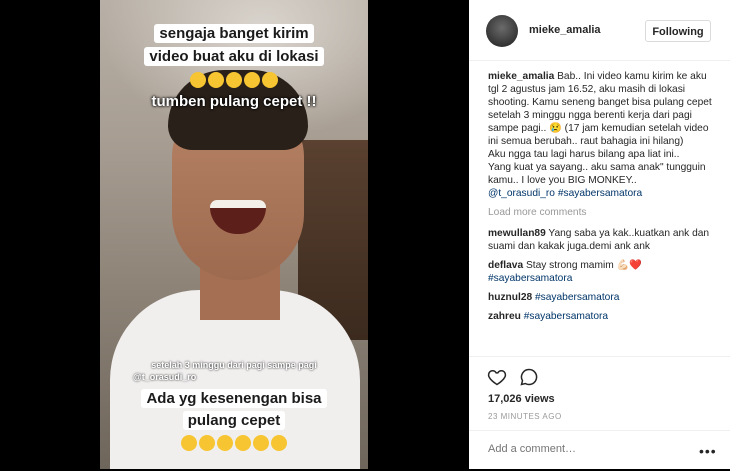 Image resolution: width=730 pixels, height=471 pixels. What do you see at coordinates (165, 377) in the screenshot?
I see `video-caption-mention: @t_orasudi_ro` at bounding box center [165, 377].